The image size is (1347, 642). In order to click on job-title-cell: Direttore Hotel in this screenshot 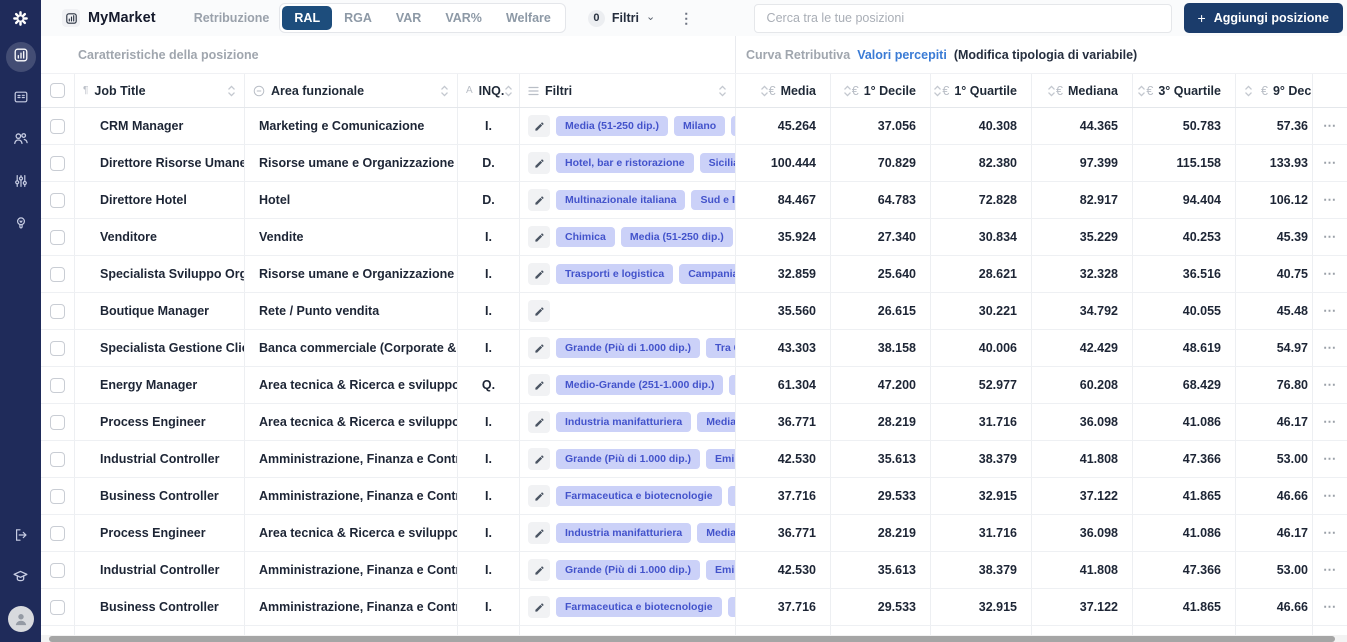, I will do `click(160, 200)`.